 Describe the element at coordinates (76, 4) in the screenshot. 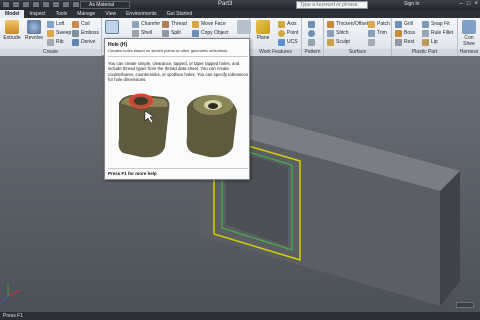

I see `select-icon` at that location.